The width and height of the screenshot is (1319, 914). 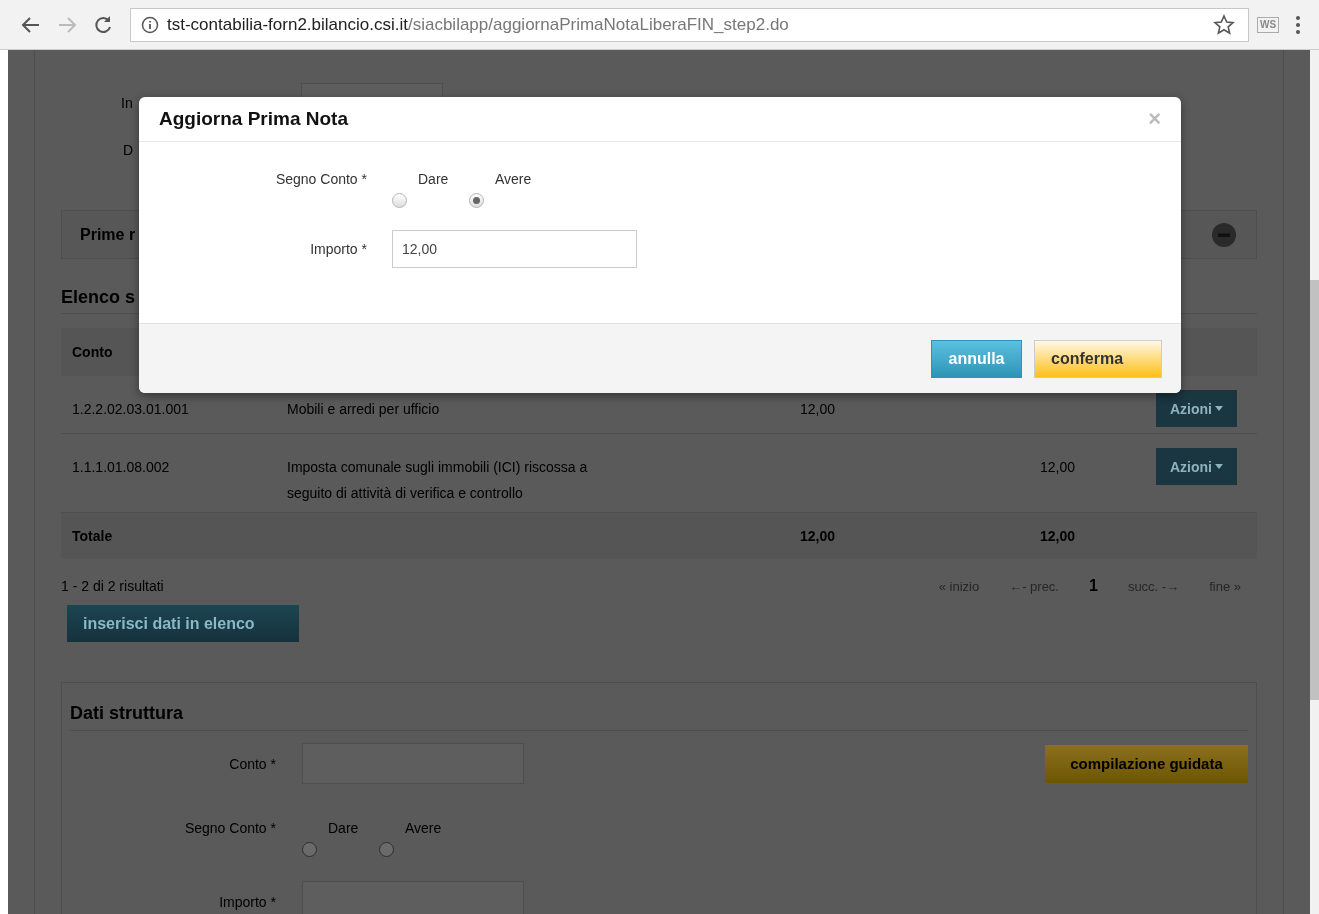 I want to click on menu-icon, so click(x=1298, y=24).